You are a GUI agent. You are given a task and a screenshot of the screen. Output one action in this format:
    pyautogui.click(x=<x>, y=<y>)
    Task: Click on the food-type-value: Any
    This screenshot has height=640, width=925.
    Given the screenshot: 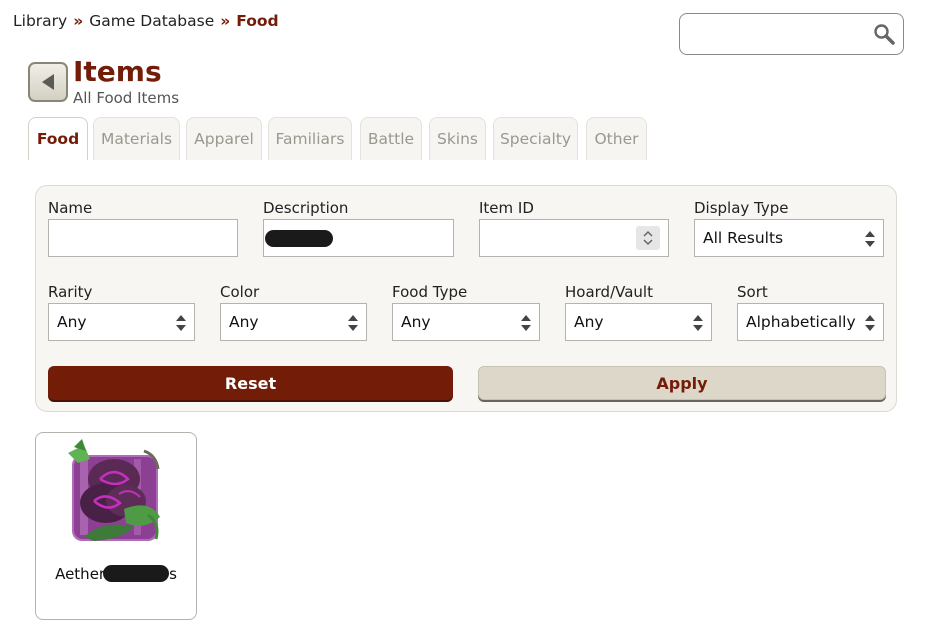 What is the action you would take?
    pyautogui.click(x=416, y=322)
    